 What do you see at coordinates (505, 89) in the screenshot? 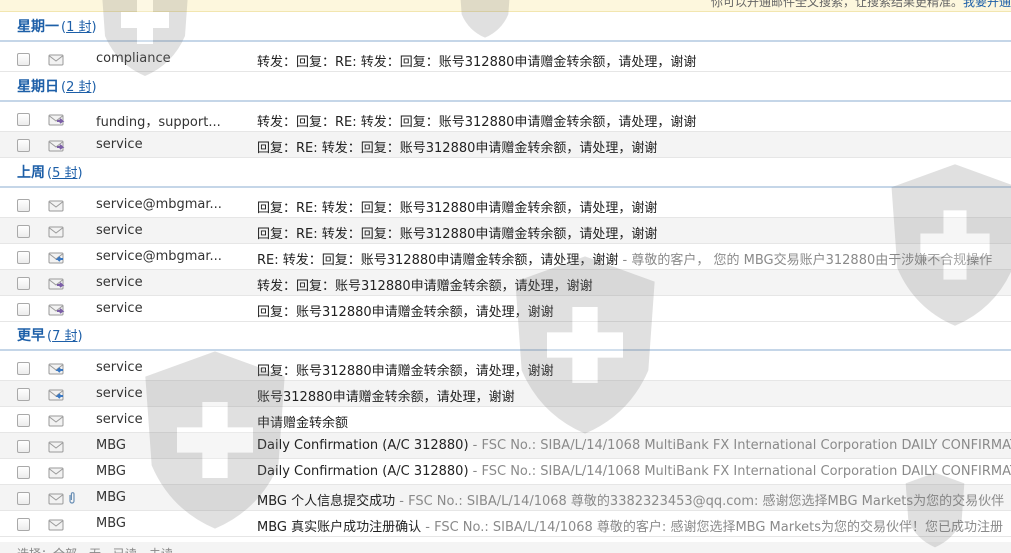
I see `group-header: 星期日 (2 封)` at bounding box center [505, 89].